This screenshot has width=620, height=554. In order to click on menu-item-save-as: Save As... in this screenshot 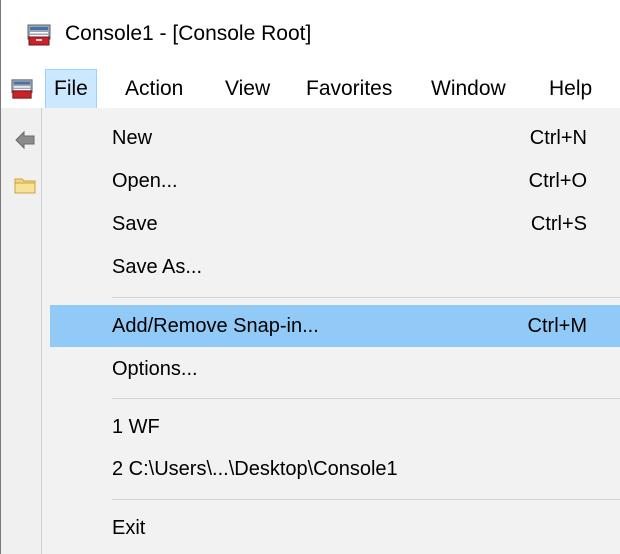, I will do `click(335, 267)`.